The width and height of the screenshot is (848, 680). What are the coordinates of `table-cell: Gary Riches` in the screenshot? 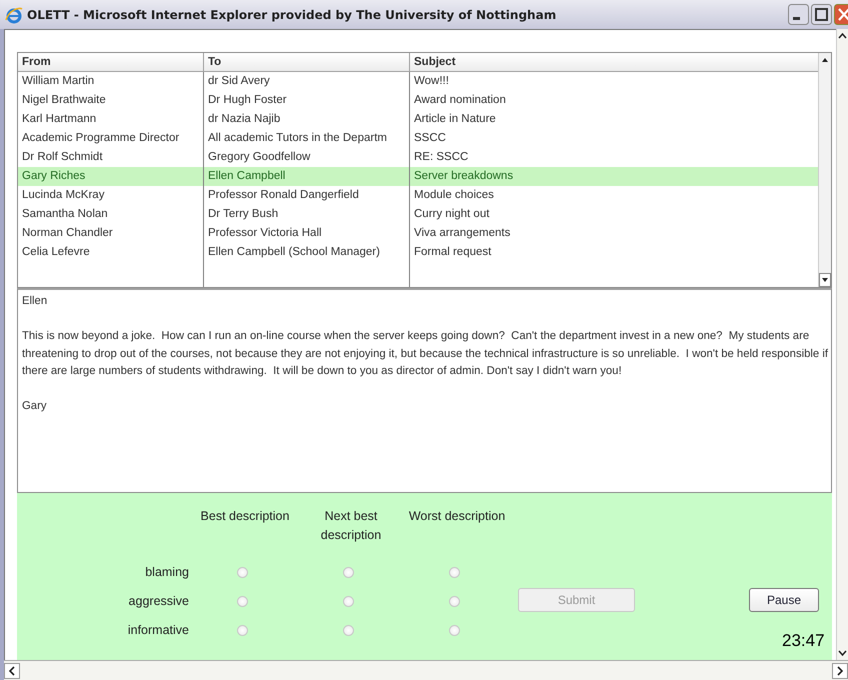 It's located at (111, 176).